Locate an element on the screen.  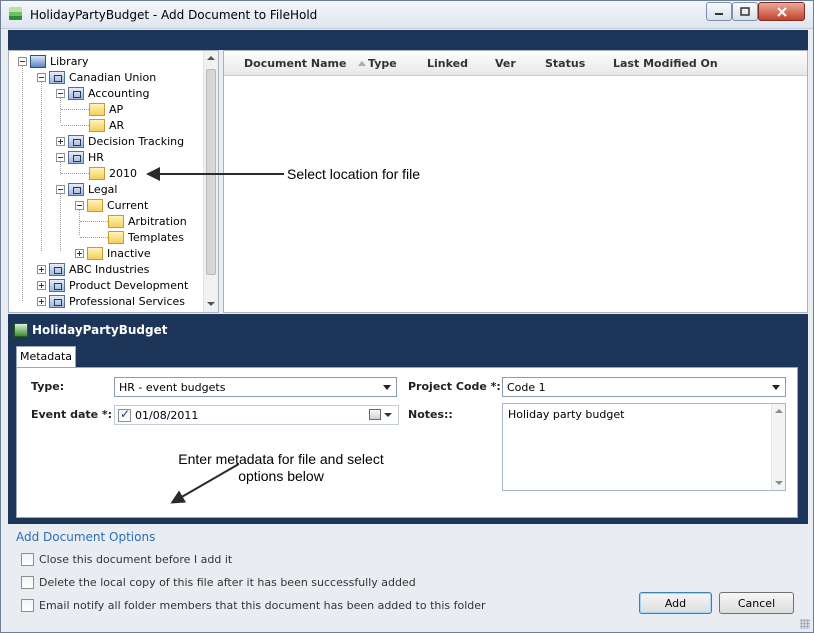
tree-node-decision-tracking: Decision Tracking is located at coordinates (120, 141).